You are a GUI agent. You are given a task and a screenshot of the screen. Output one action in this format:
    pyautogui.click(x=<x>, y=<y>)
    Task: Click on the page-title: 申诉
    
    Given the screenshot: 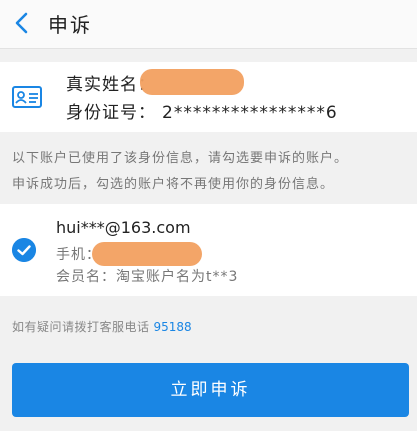 What is the action you would take?
    pyautogui.click(x=70, y=25)
    